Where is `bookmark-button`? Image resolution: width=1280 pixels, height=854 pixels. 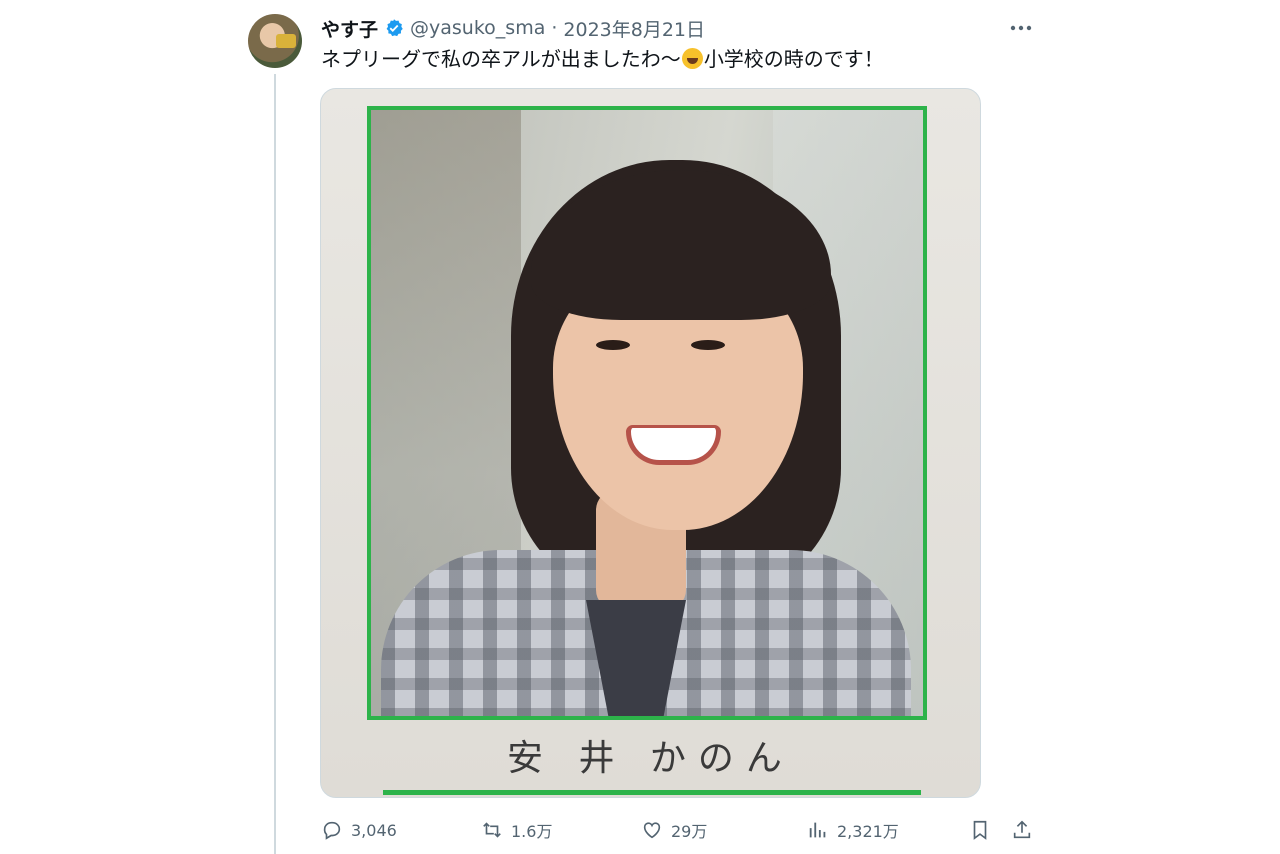 bookmark-button is located at coordinates (980, 830).